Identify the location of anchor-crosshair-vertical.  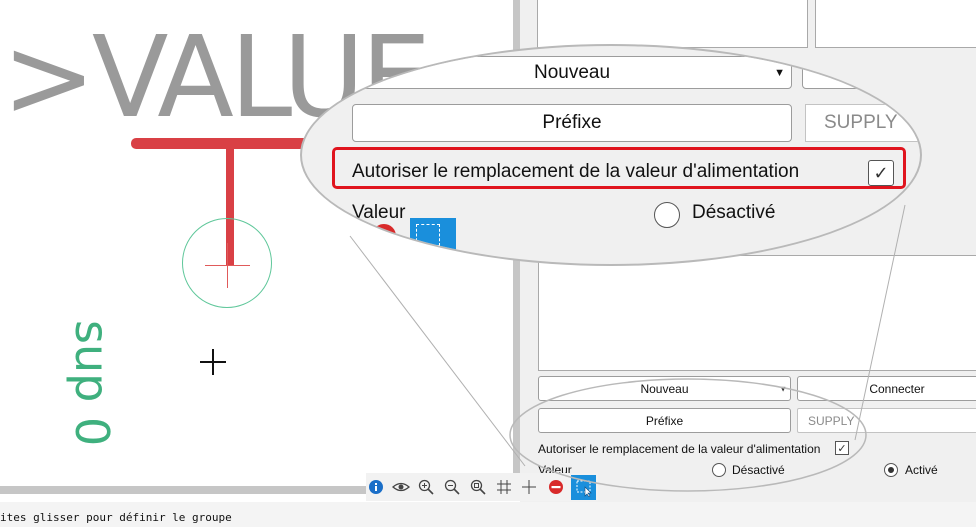
(227, 265).